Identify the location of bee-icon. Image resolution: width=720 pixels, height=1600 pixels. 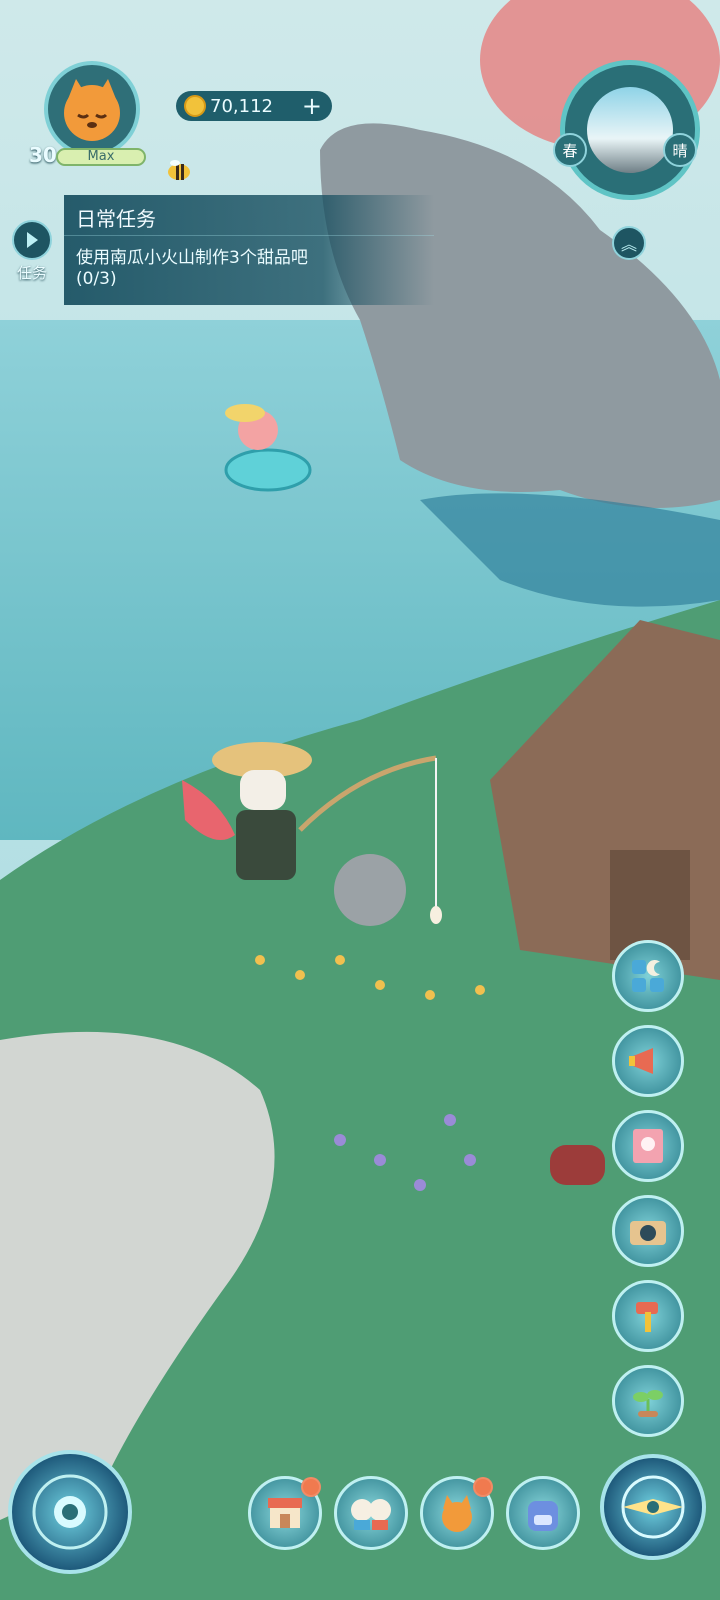
(179, 170).